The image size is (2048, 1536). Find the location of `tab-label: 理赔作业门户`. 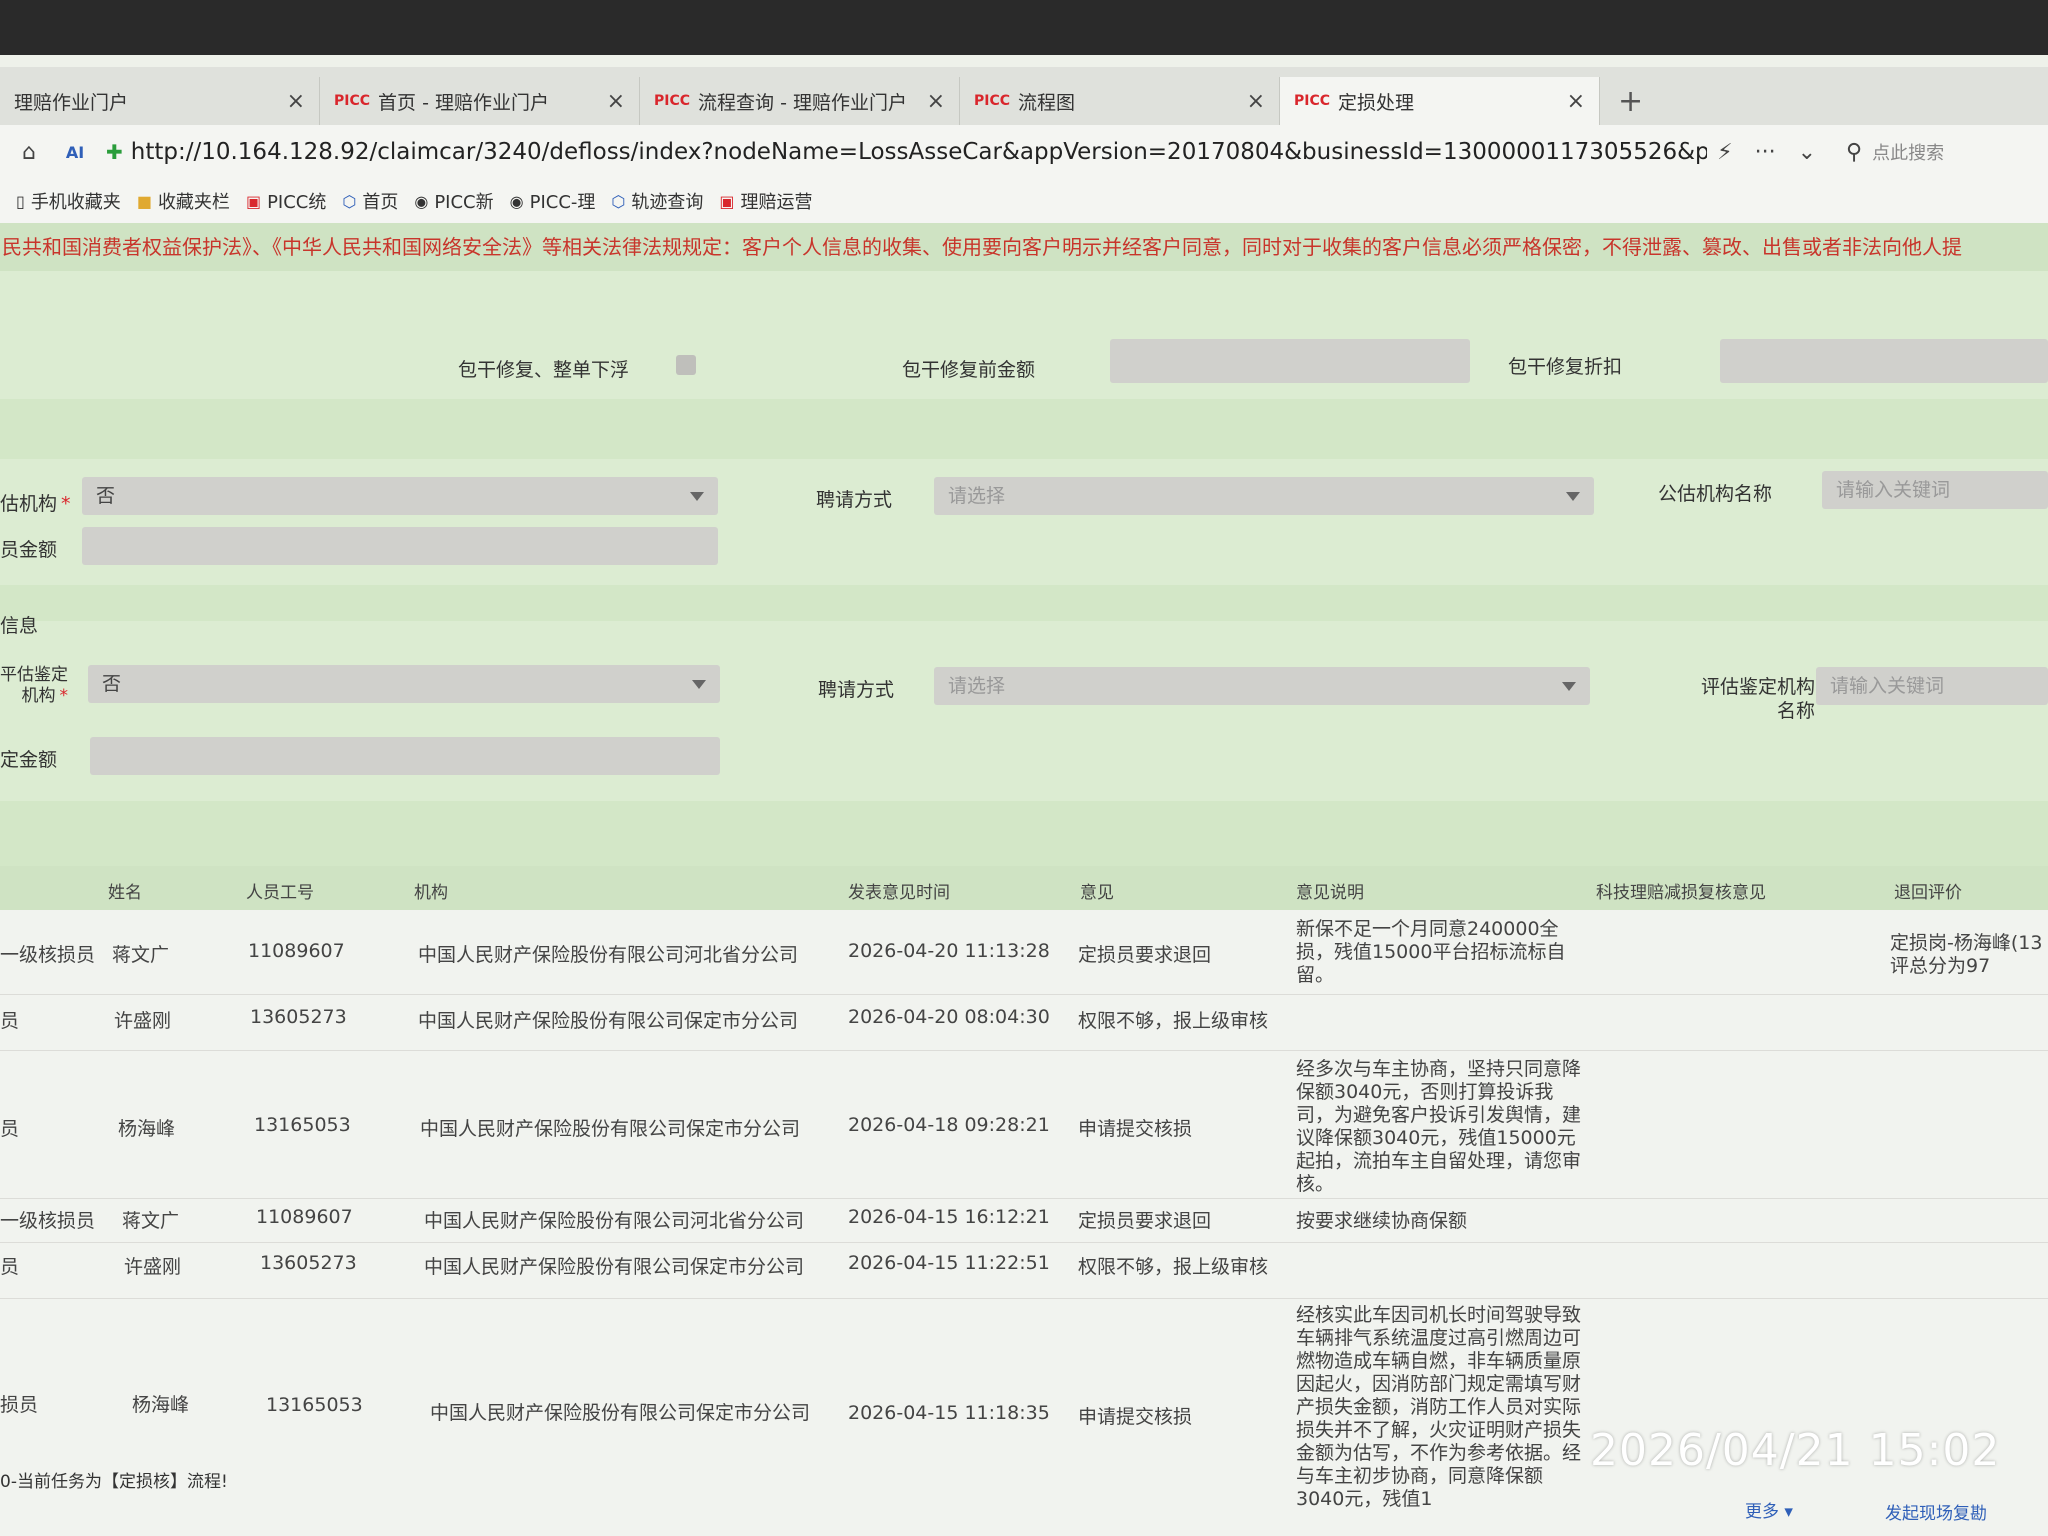

tab-label: 理赔作业门户 is located at coordinates (71, 102).